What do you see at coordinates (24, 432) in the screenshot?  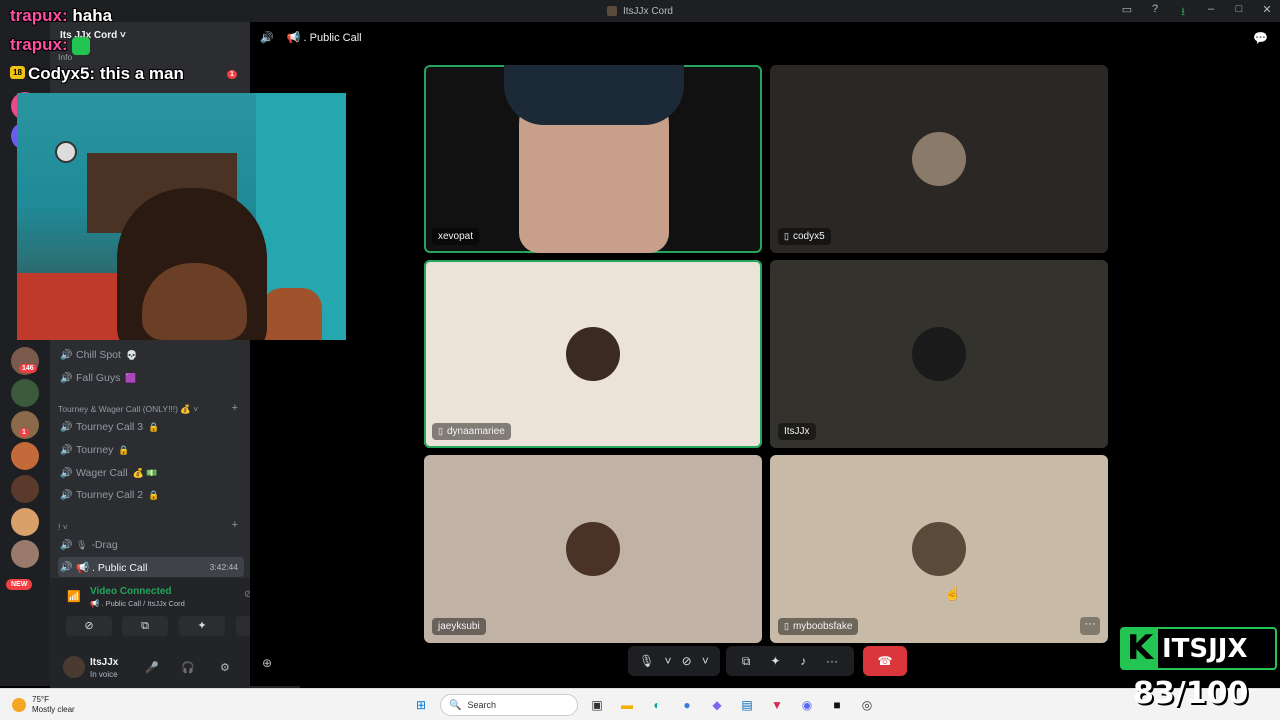 I see `server-badge: 1` at bounding box center [24, 432].